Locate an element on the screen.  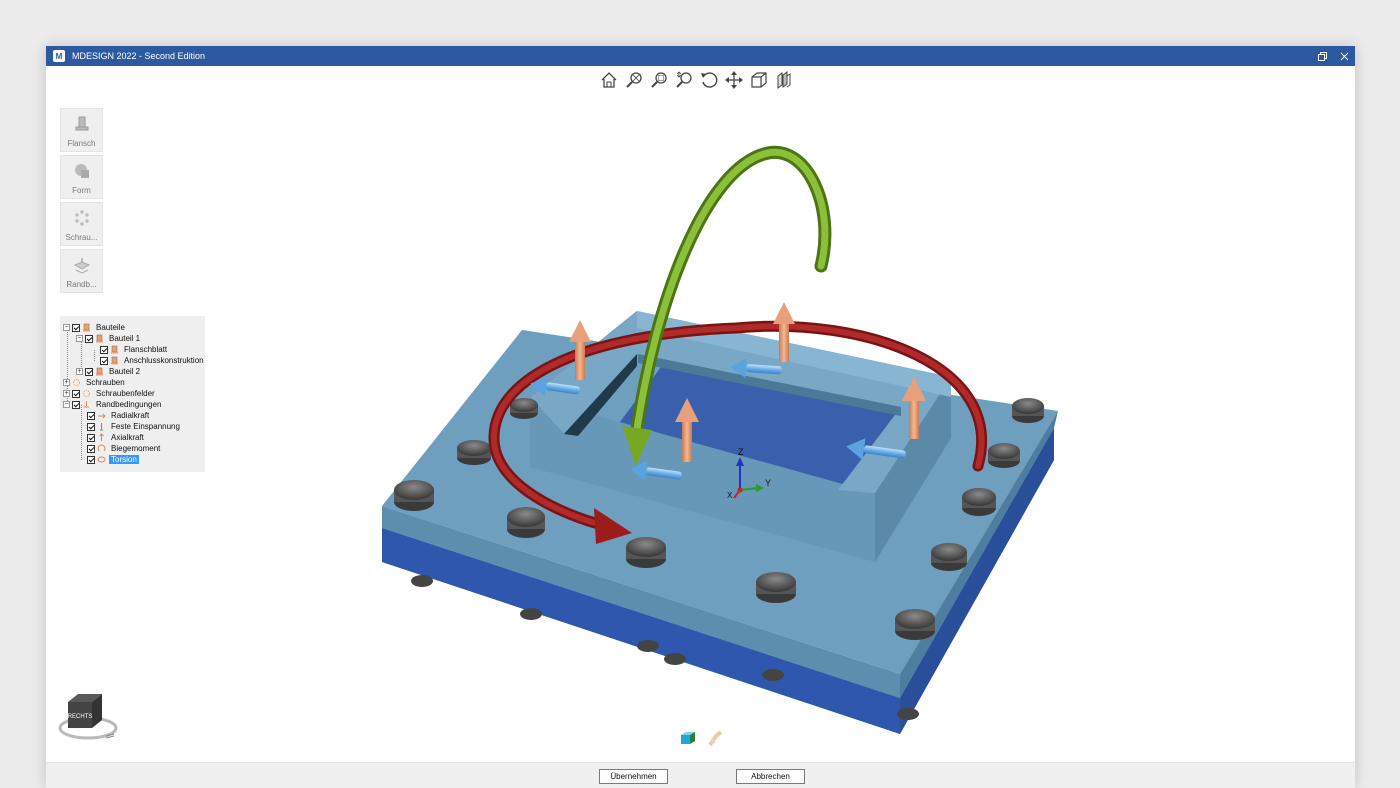
sidebar-button-flansch: Flansch is located at coordinates (81, 130).